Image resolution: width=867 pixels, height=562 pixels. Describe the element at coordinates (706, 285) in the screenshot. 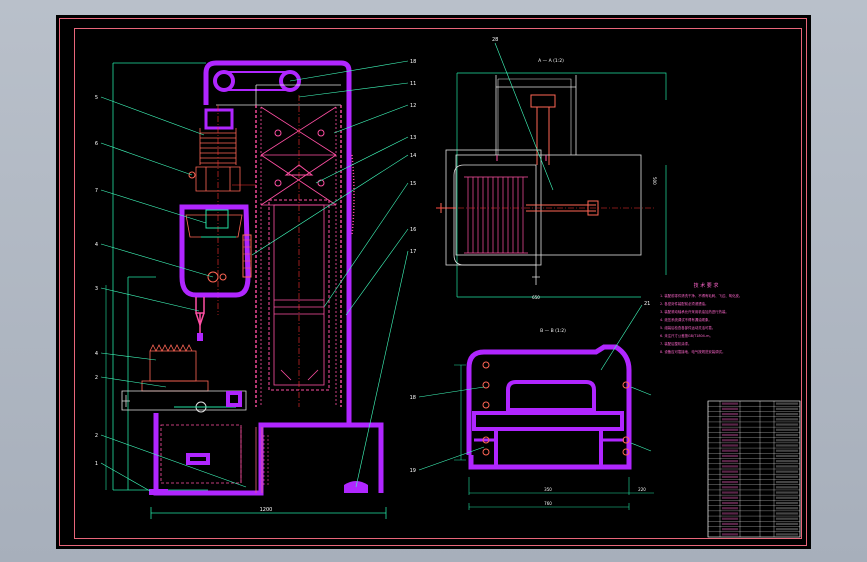

I see `tech-notes-title: 技 术 要 求` at that location.